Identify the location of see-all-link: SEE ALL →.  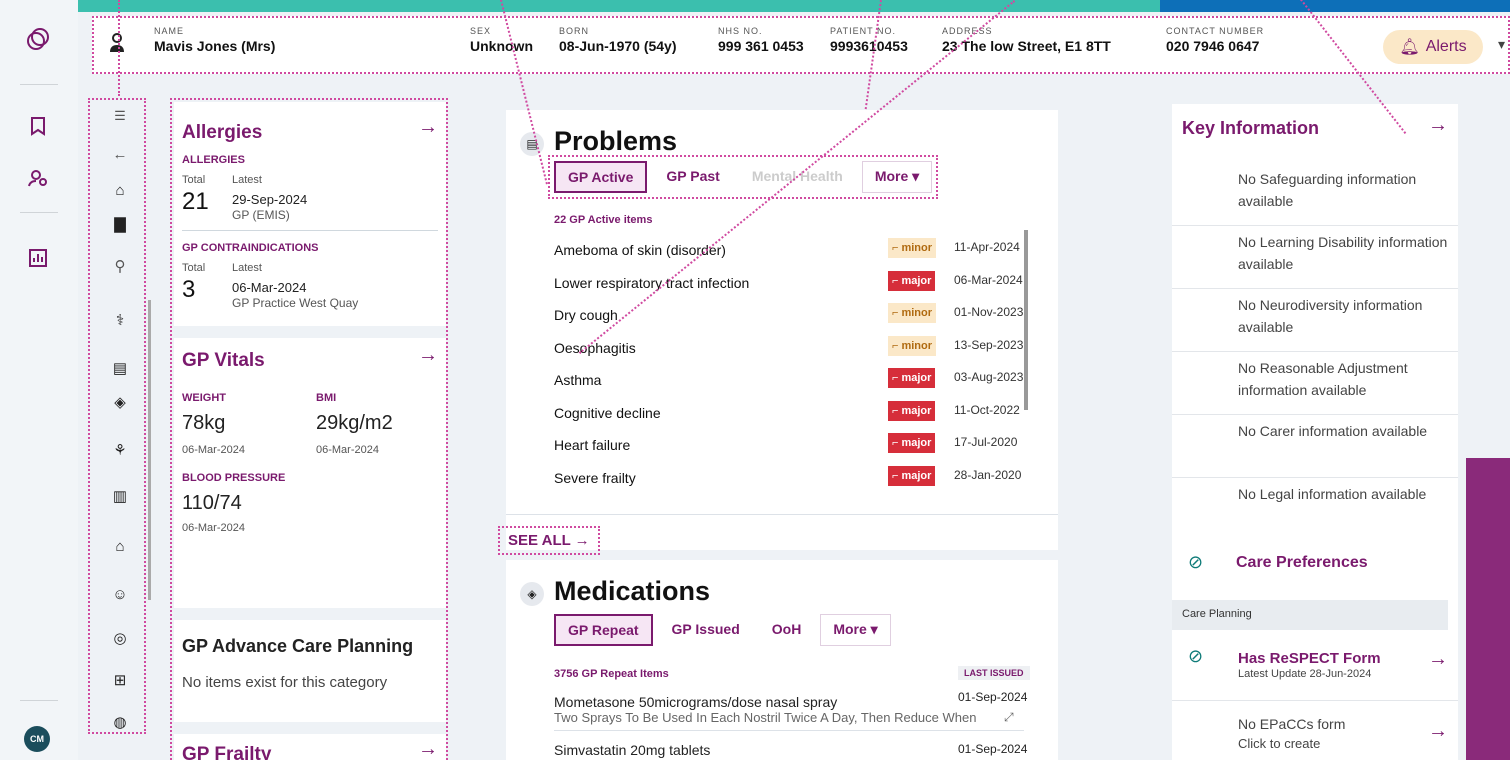
(549, 540).